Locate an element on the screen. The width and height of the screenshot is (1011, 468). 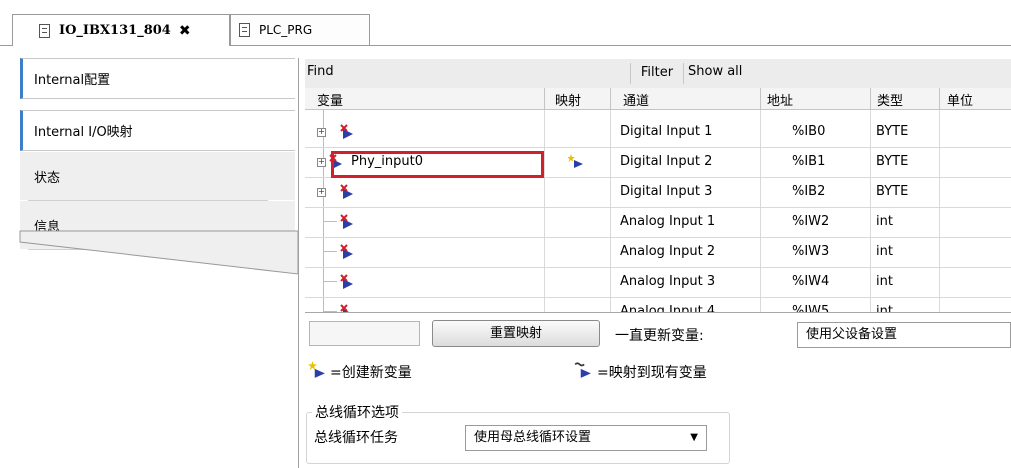
close-icon: ✖ is located at coordinates (185, 31).